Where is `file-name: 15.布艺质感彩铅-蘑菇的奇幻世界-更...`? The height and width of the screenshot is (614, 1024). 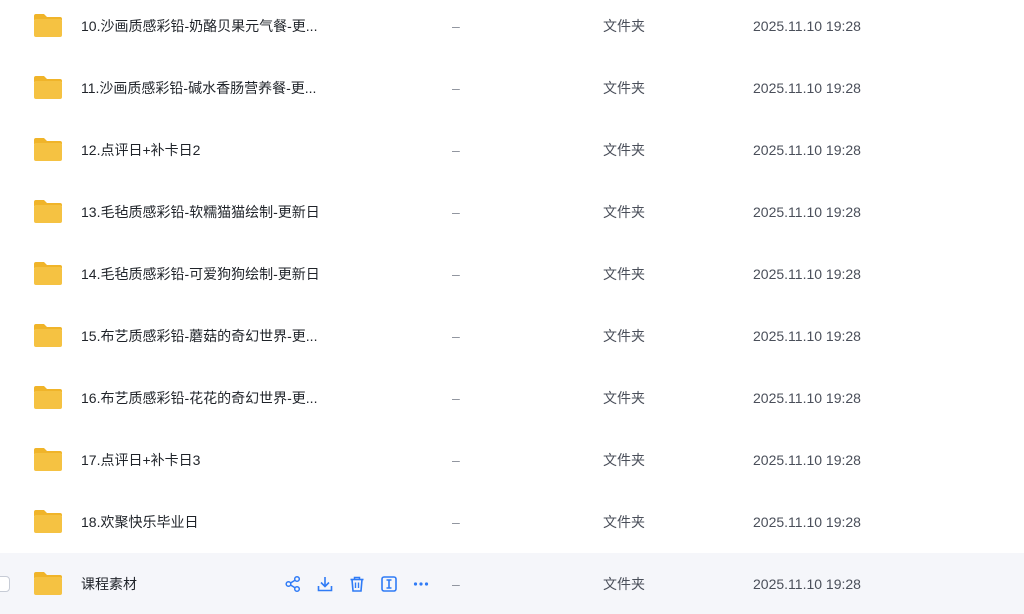
file-name: 15.布艺质感彩铅-蘑菇的奇幻世界-更... is located at coordinates (216, 336).